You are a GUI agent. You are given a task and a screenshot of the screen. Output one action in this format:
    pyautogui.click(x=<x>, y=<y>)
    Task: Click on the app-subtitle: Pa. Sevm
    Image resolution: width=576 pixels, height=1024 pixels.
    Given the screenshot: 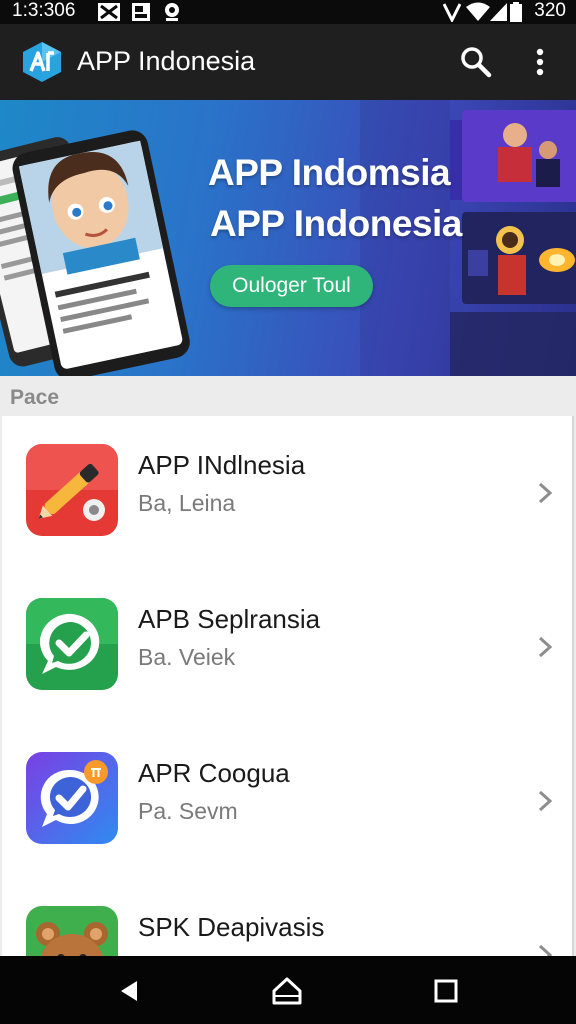 What is the action you would take?
    pyautogui.click(x=188, y=811)
    